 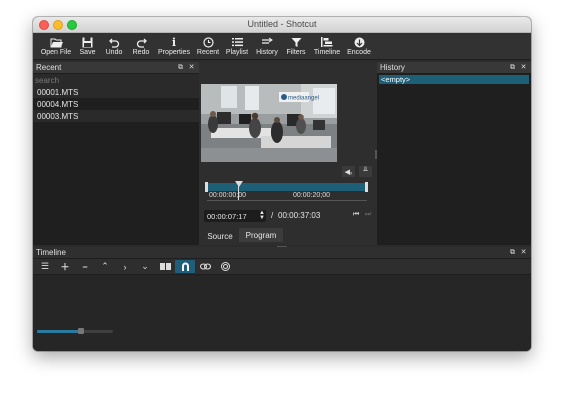 I want to click on recent-search-input: search, so click(x=116, y=80).